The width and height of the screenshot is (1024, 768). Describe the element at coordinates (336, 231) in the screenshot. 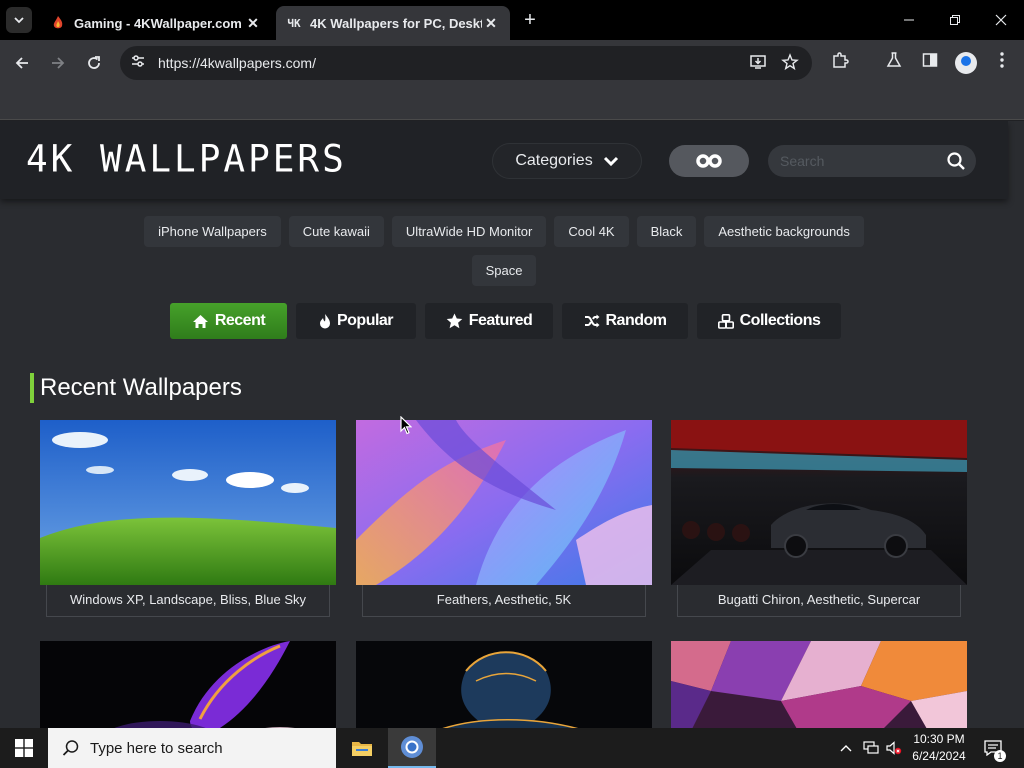

I see `tag-link: Cute kawaii` at that location.